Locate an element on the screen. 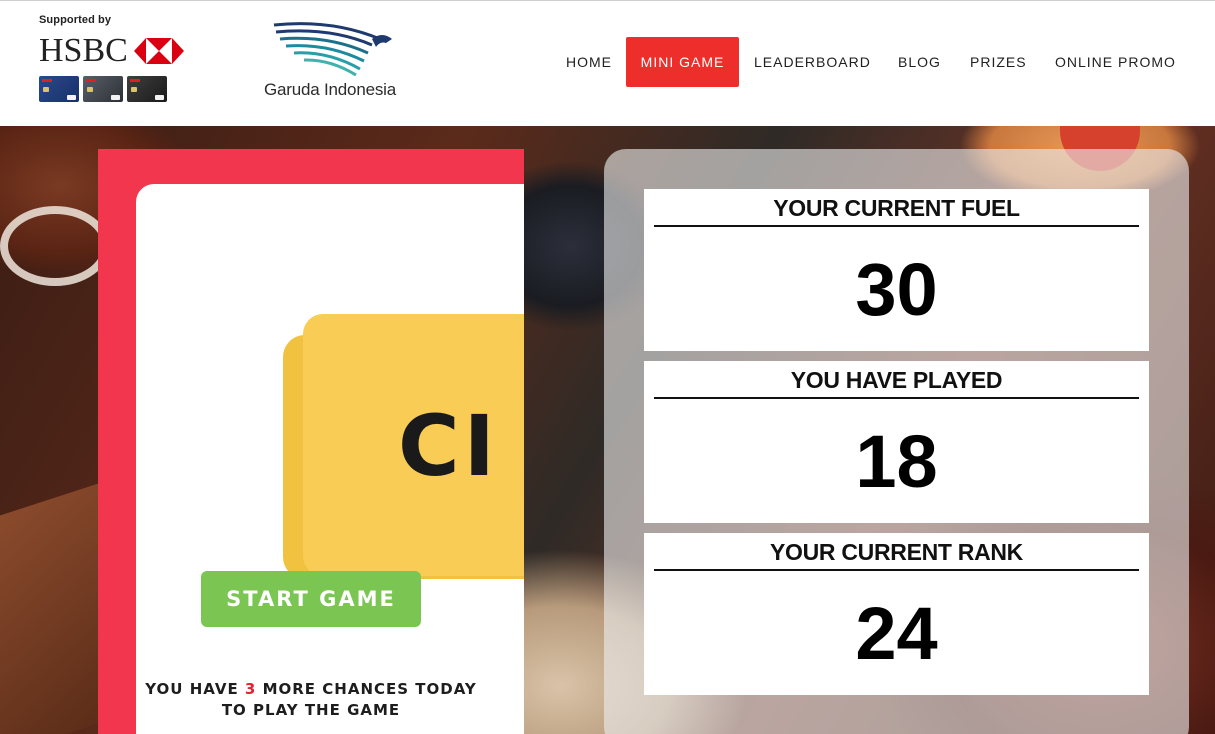 This screenshot has width=1215, height=734. fuel-stat-value: 30 is located at coordinates (896, 289).